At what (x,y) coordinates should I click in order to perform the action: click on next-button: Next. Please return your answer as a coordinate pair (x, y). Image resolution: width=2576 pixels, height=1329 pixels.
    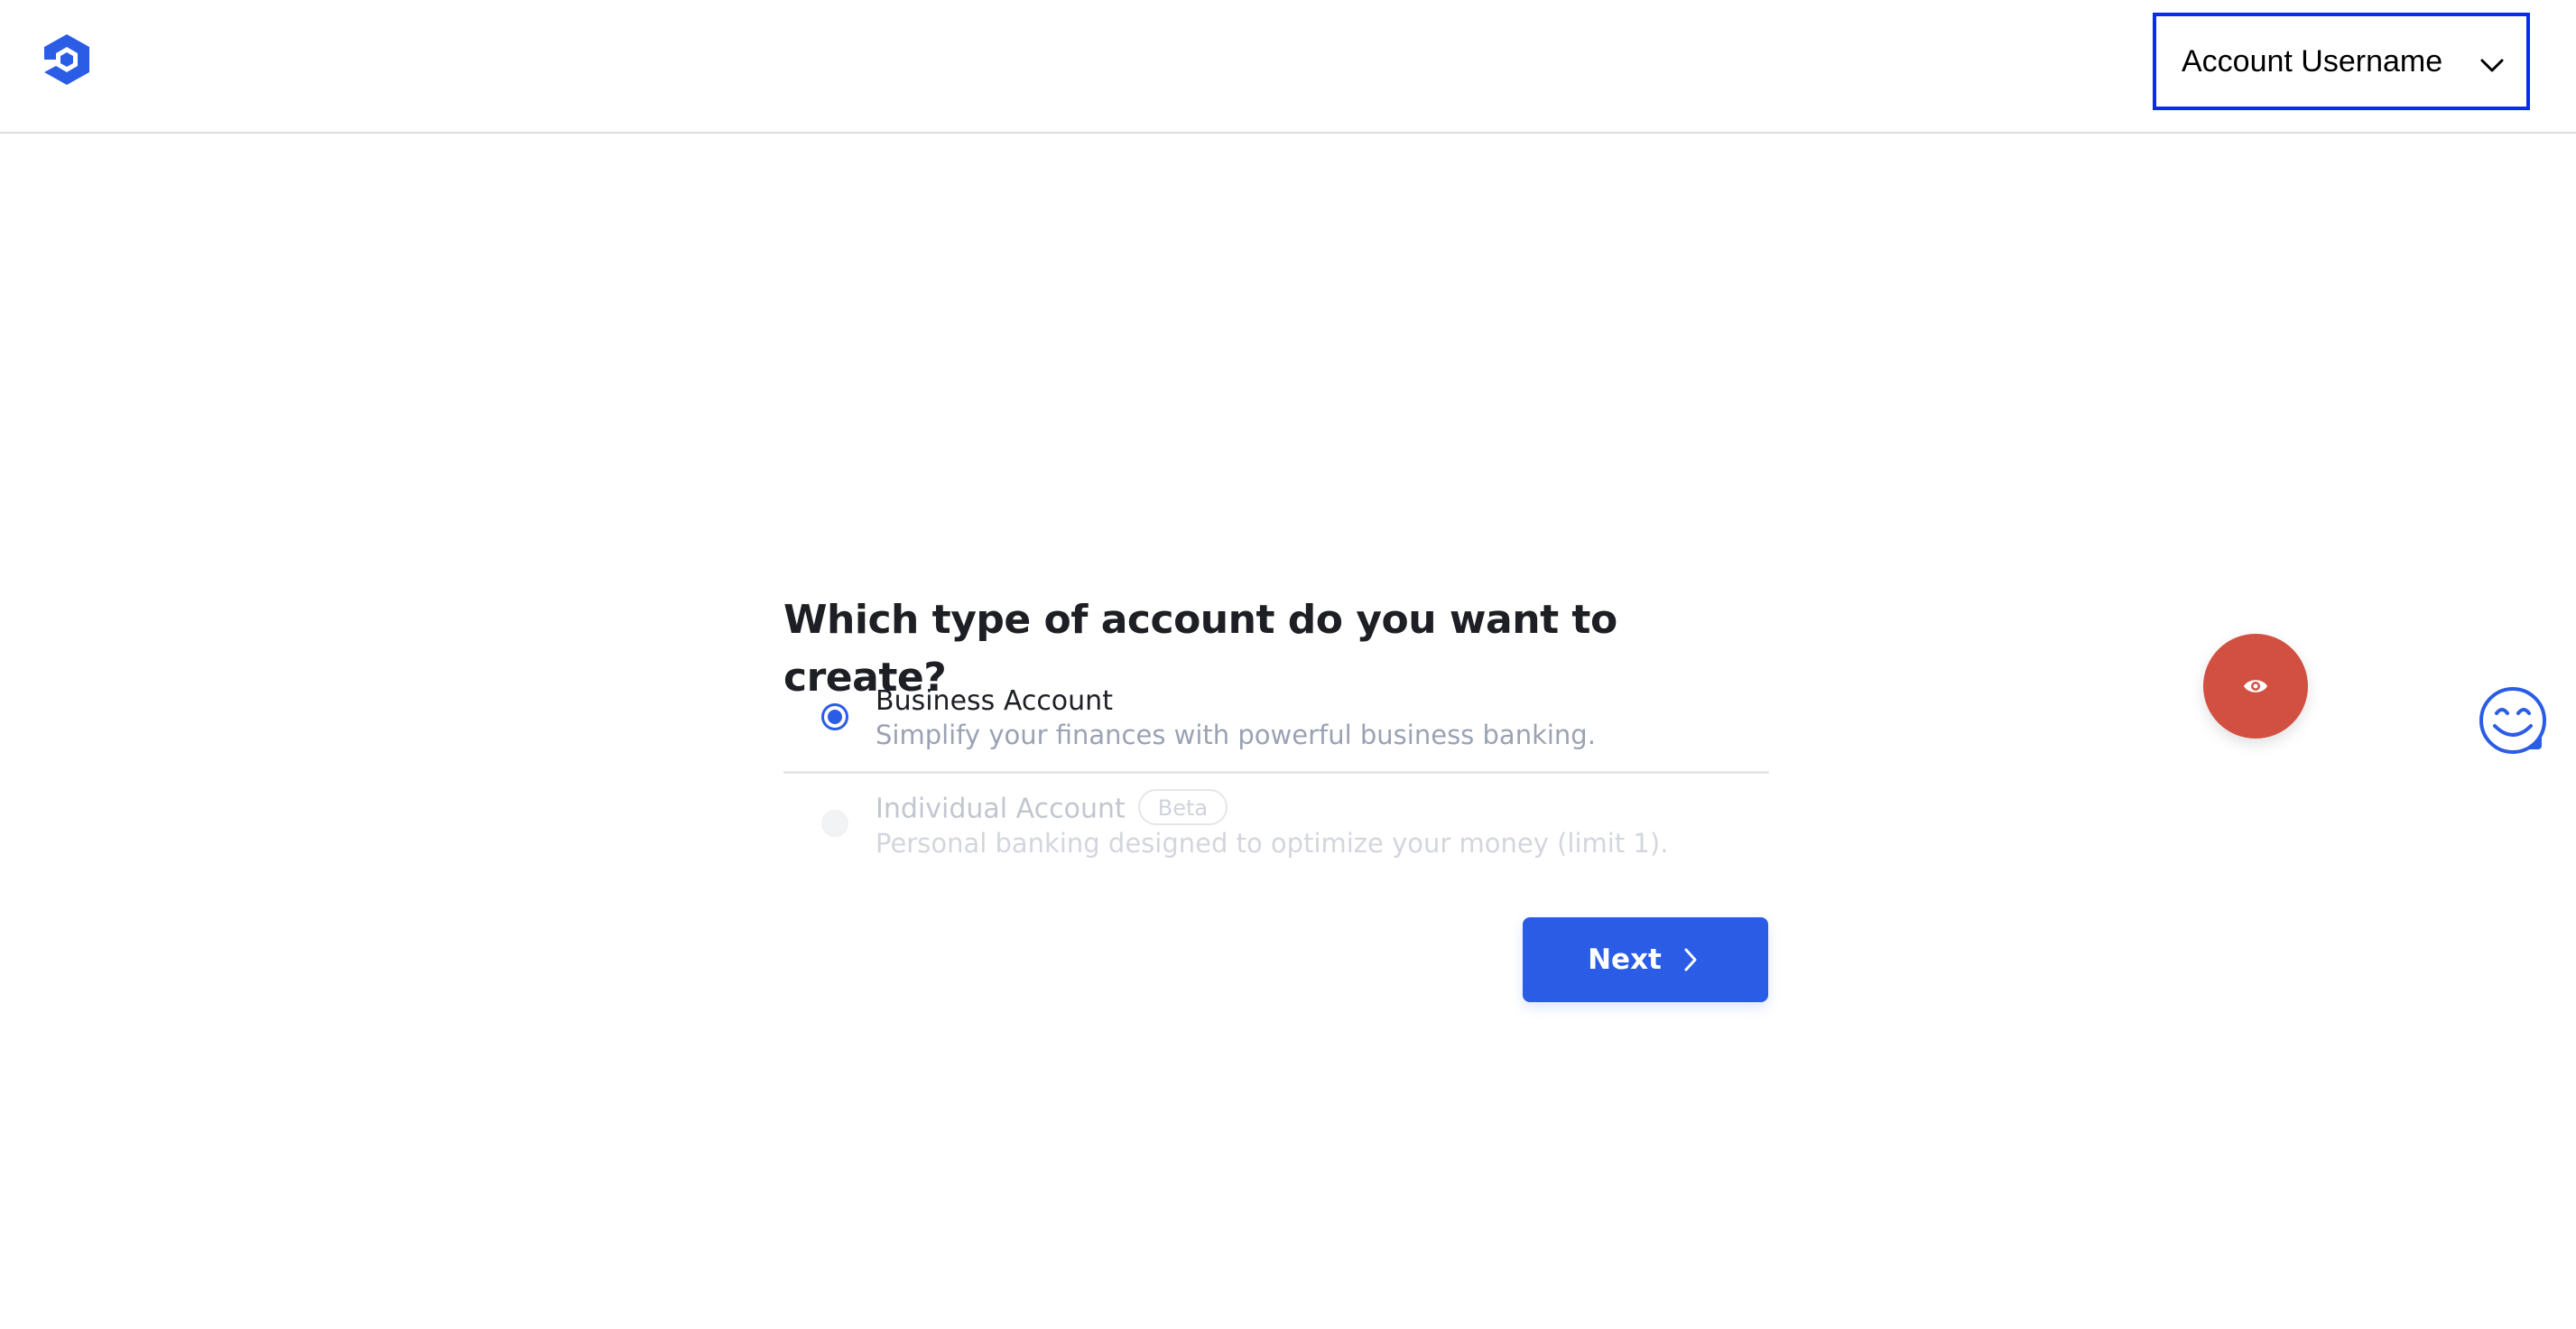
    Looking at the image, I should click on (1645, 959).